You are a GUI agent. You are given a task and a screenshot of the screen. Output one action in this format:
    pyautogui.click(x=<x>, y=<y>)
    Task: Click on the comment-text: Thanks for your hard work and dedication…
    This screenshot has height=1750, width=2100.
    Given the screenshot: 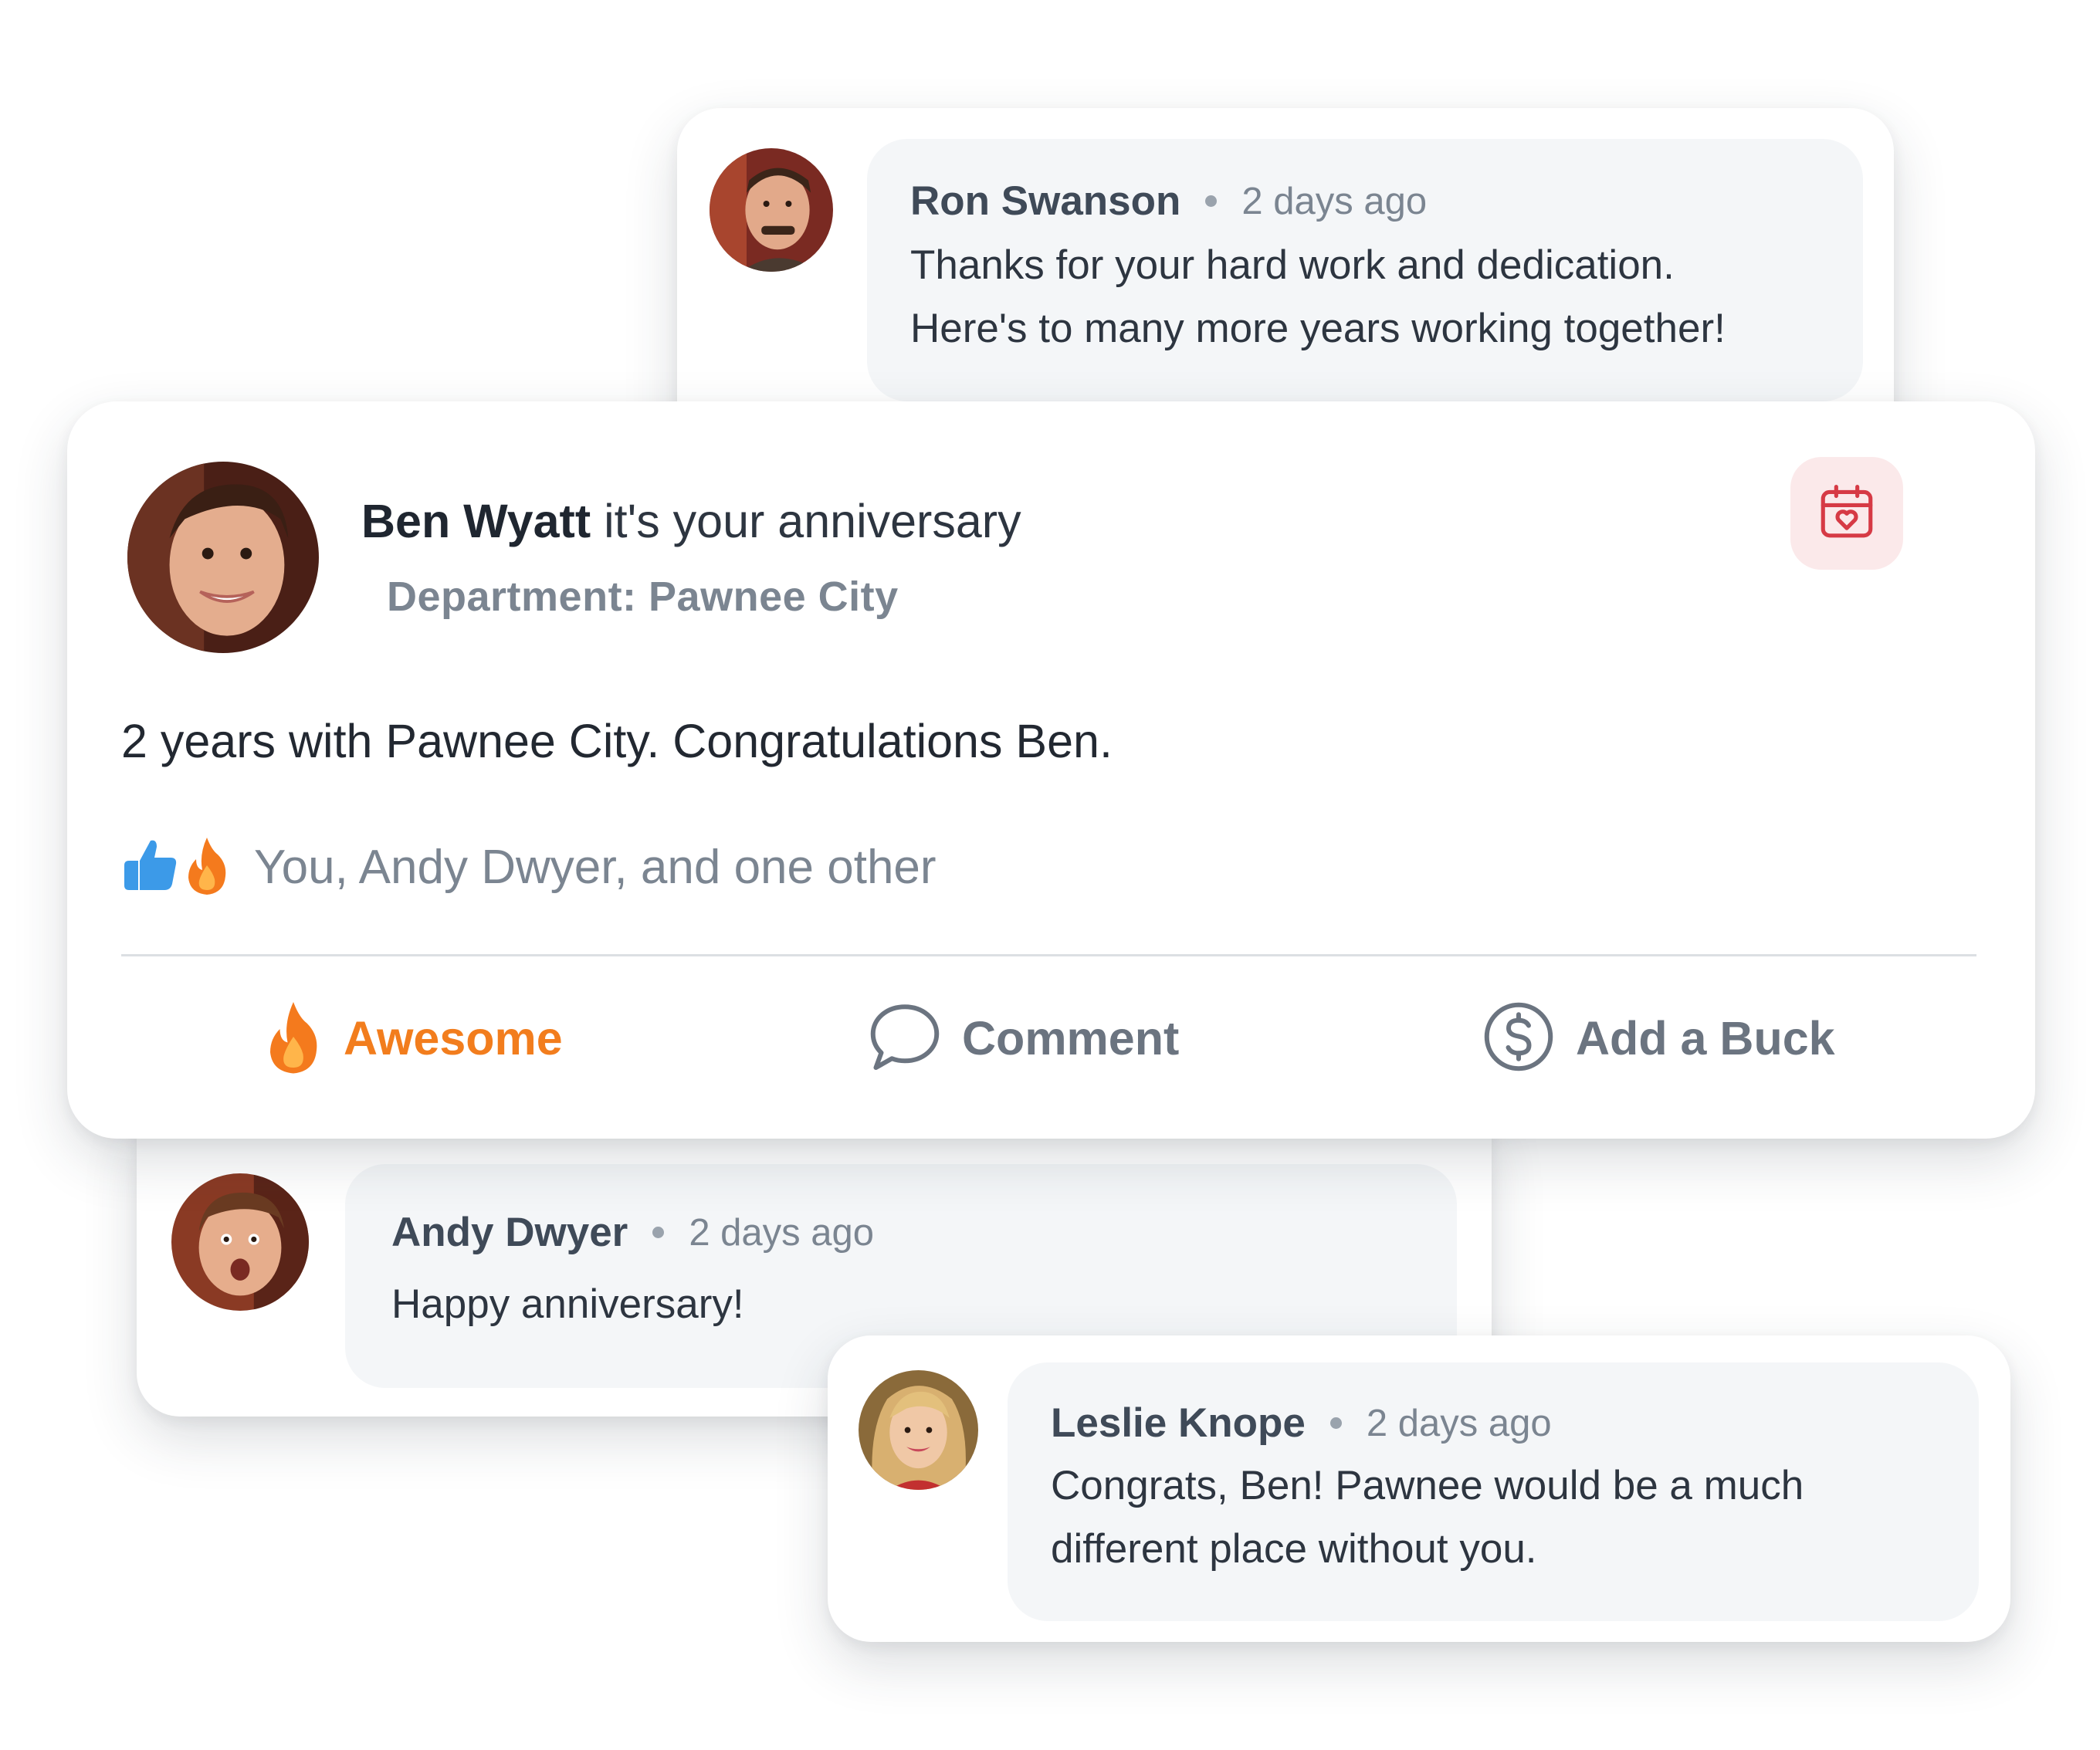 What is the action you would take?
    pyautogui.click(x=1387, y=297)
    